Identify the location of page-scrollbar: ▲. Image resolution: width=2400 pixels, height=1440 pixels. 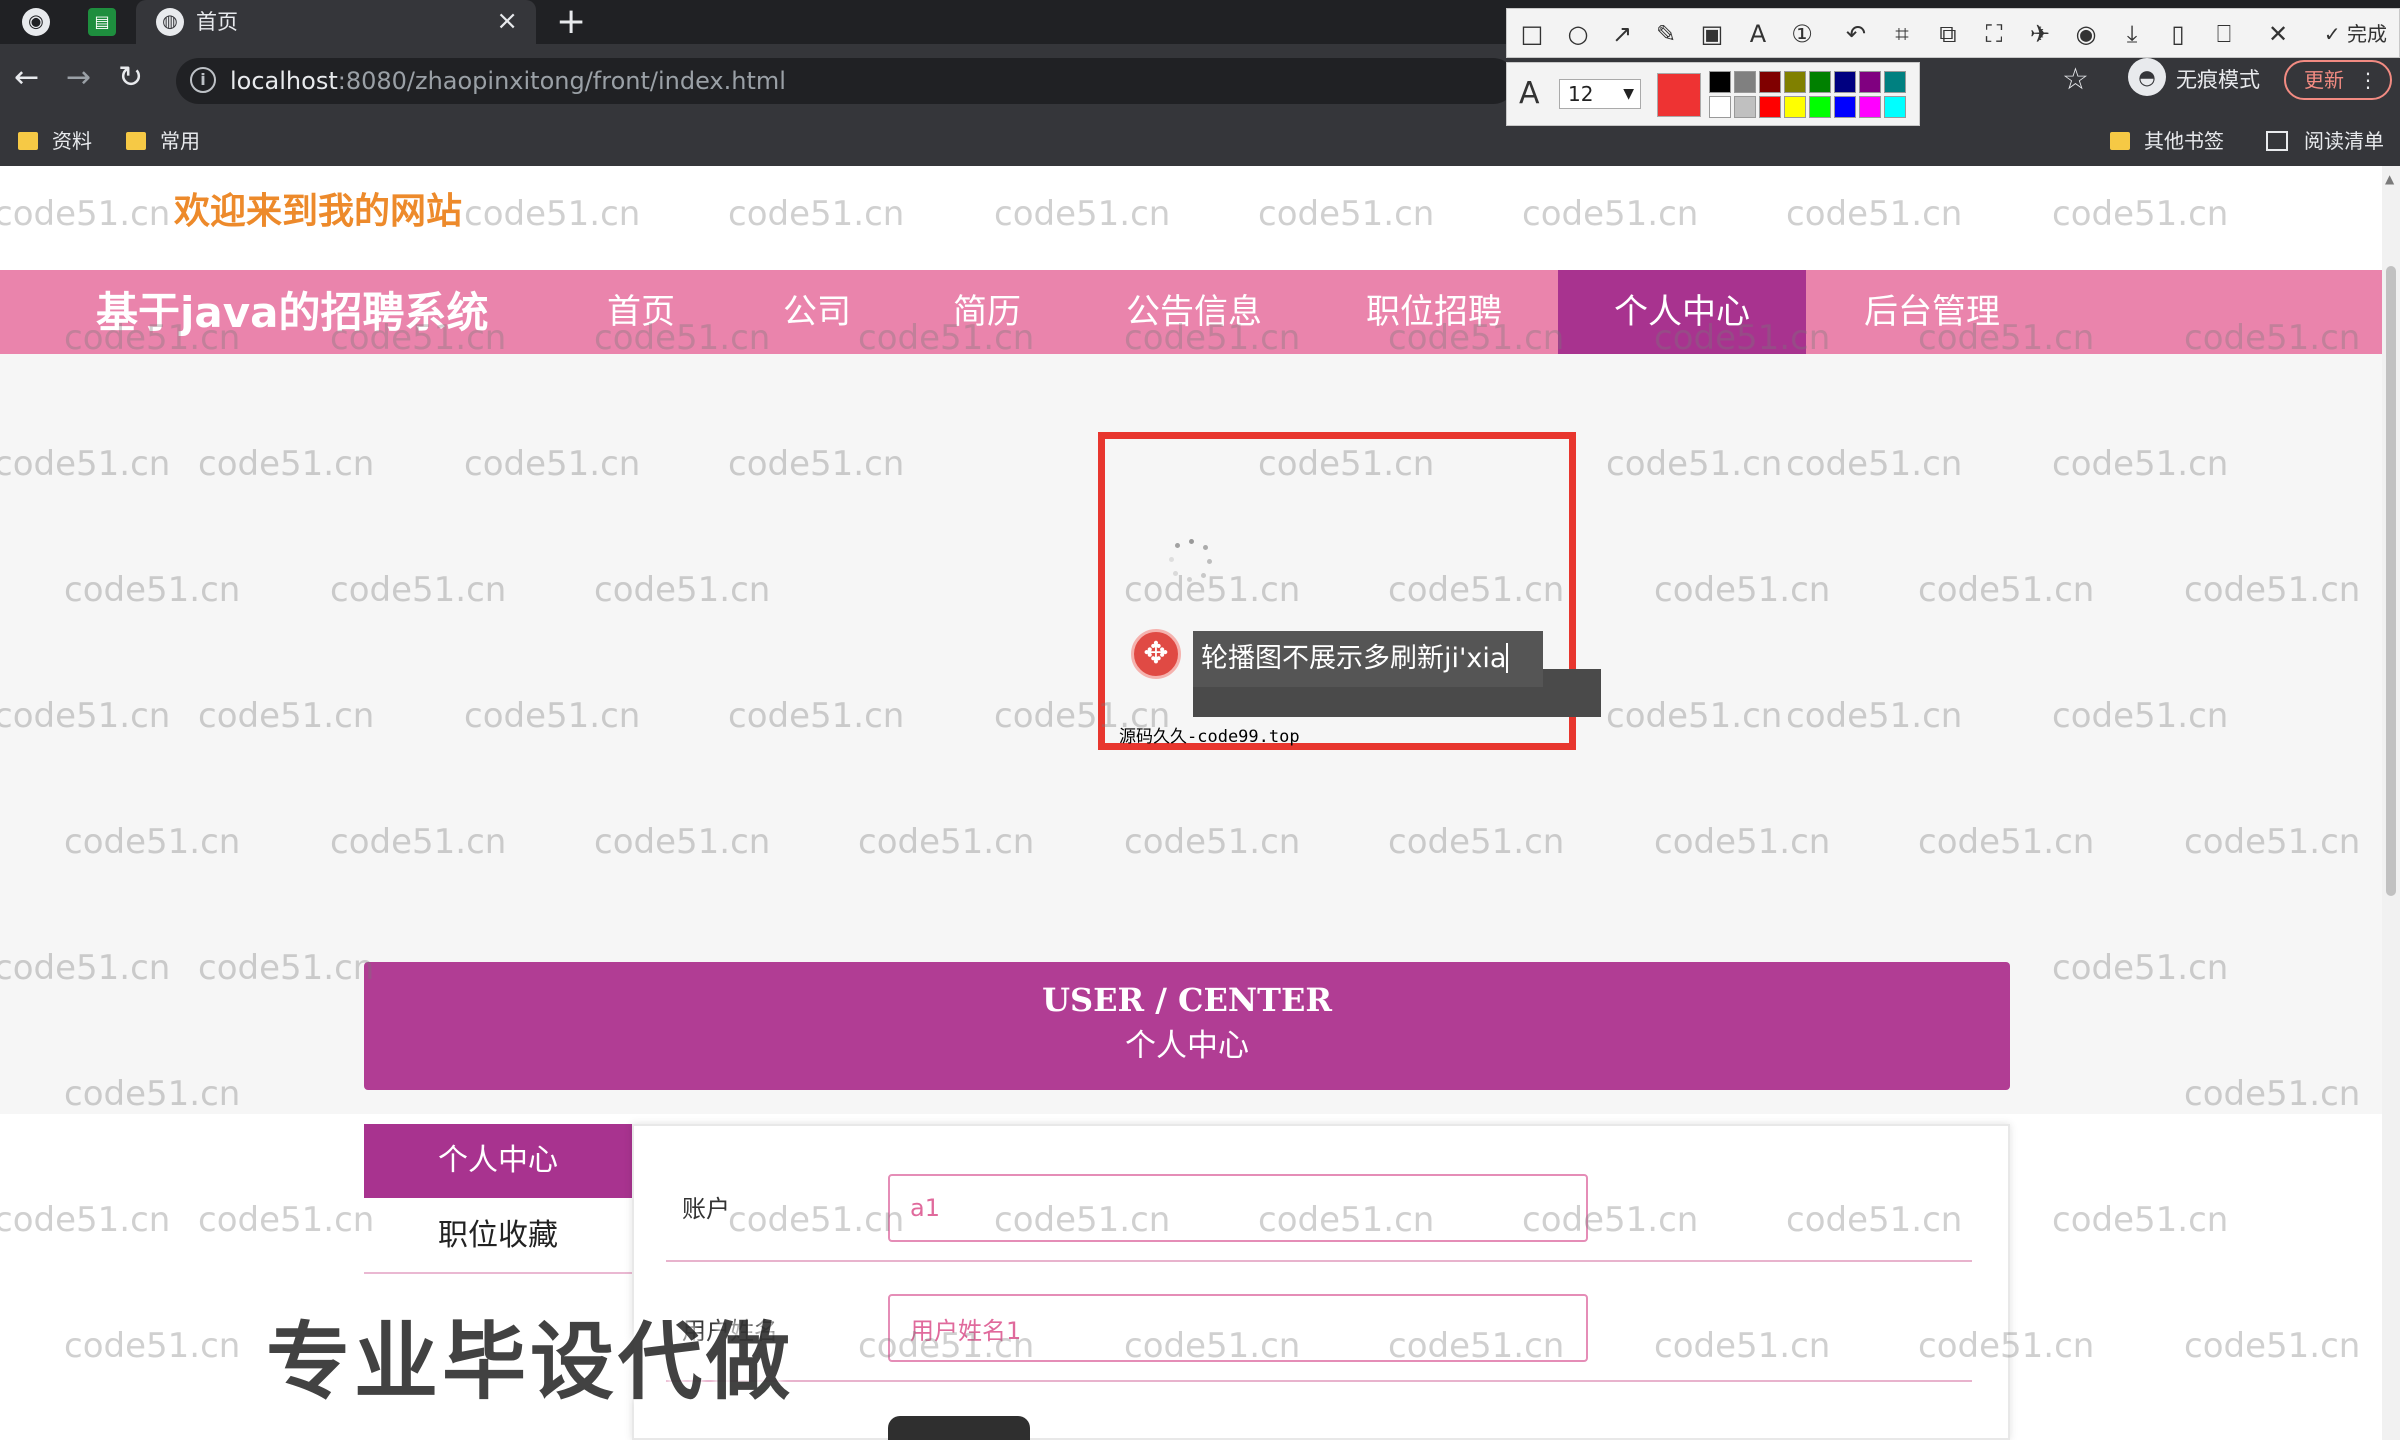
(2391, 803).